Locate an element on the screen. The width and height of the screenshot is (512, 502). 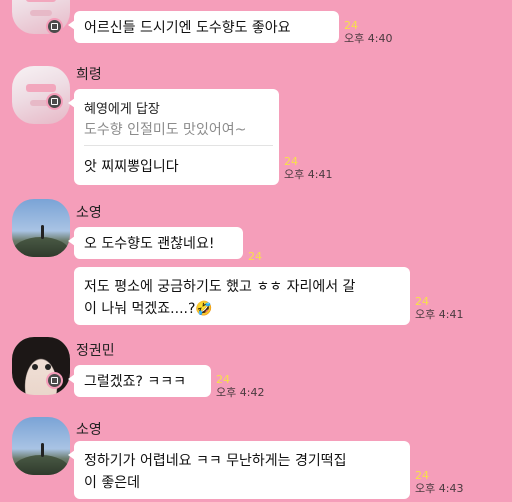
message-text: 앗 찌찌뽕입니다 is located at coordinates (131, 167).